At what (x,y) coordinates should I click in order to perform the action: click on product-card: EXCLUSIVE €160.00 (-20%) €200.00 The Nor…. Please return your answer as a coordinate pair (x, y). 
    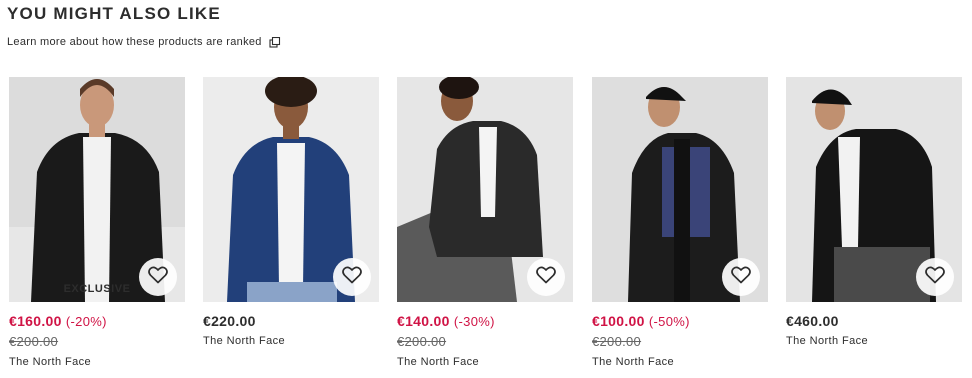
    Looking at the image, I should click on (97, 227).